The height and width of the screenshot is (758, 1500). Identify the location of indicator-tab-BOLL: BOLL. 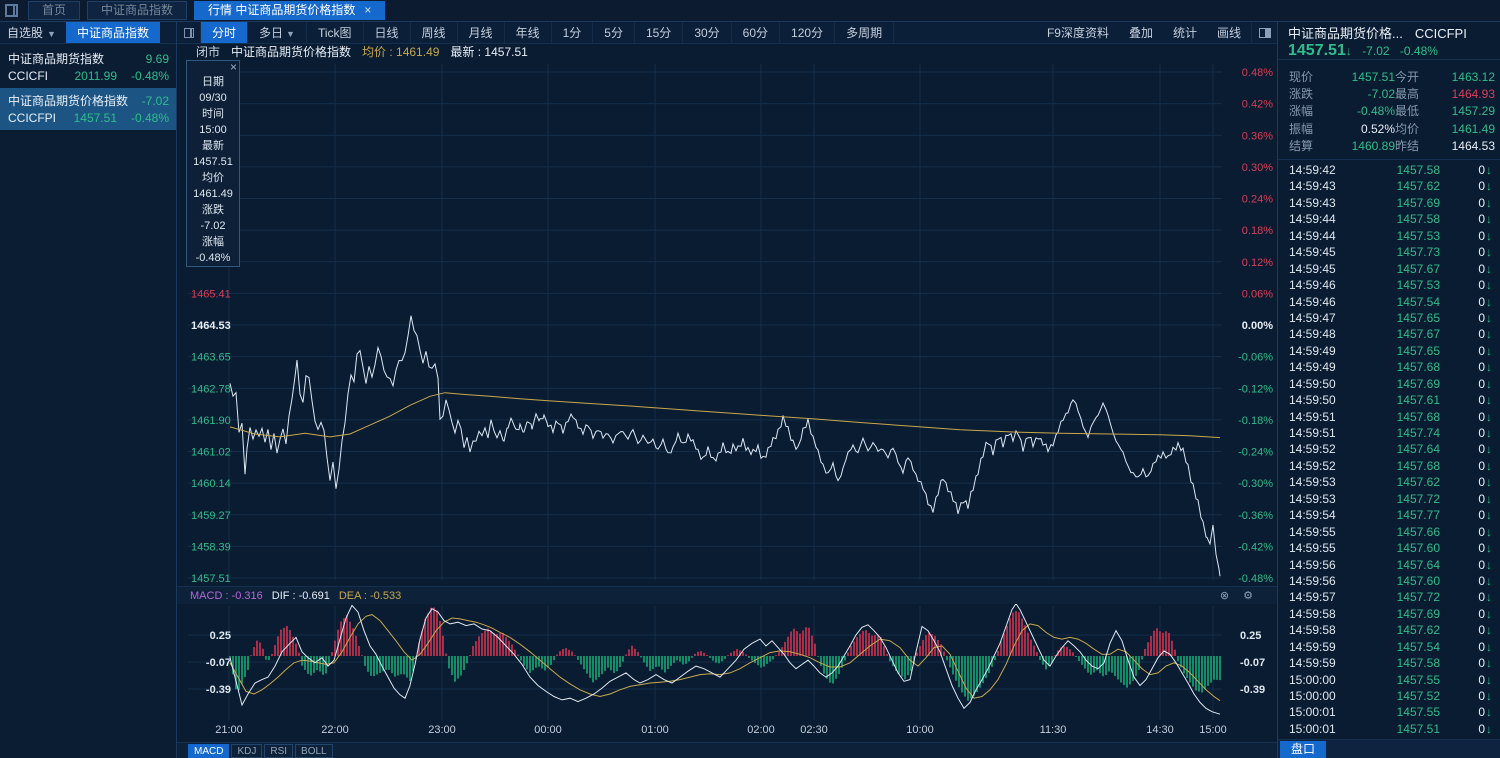
(314, 751).